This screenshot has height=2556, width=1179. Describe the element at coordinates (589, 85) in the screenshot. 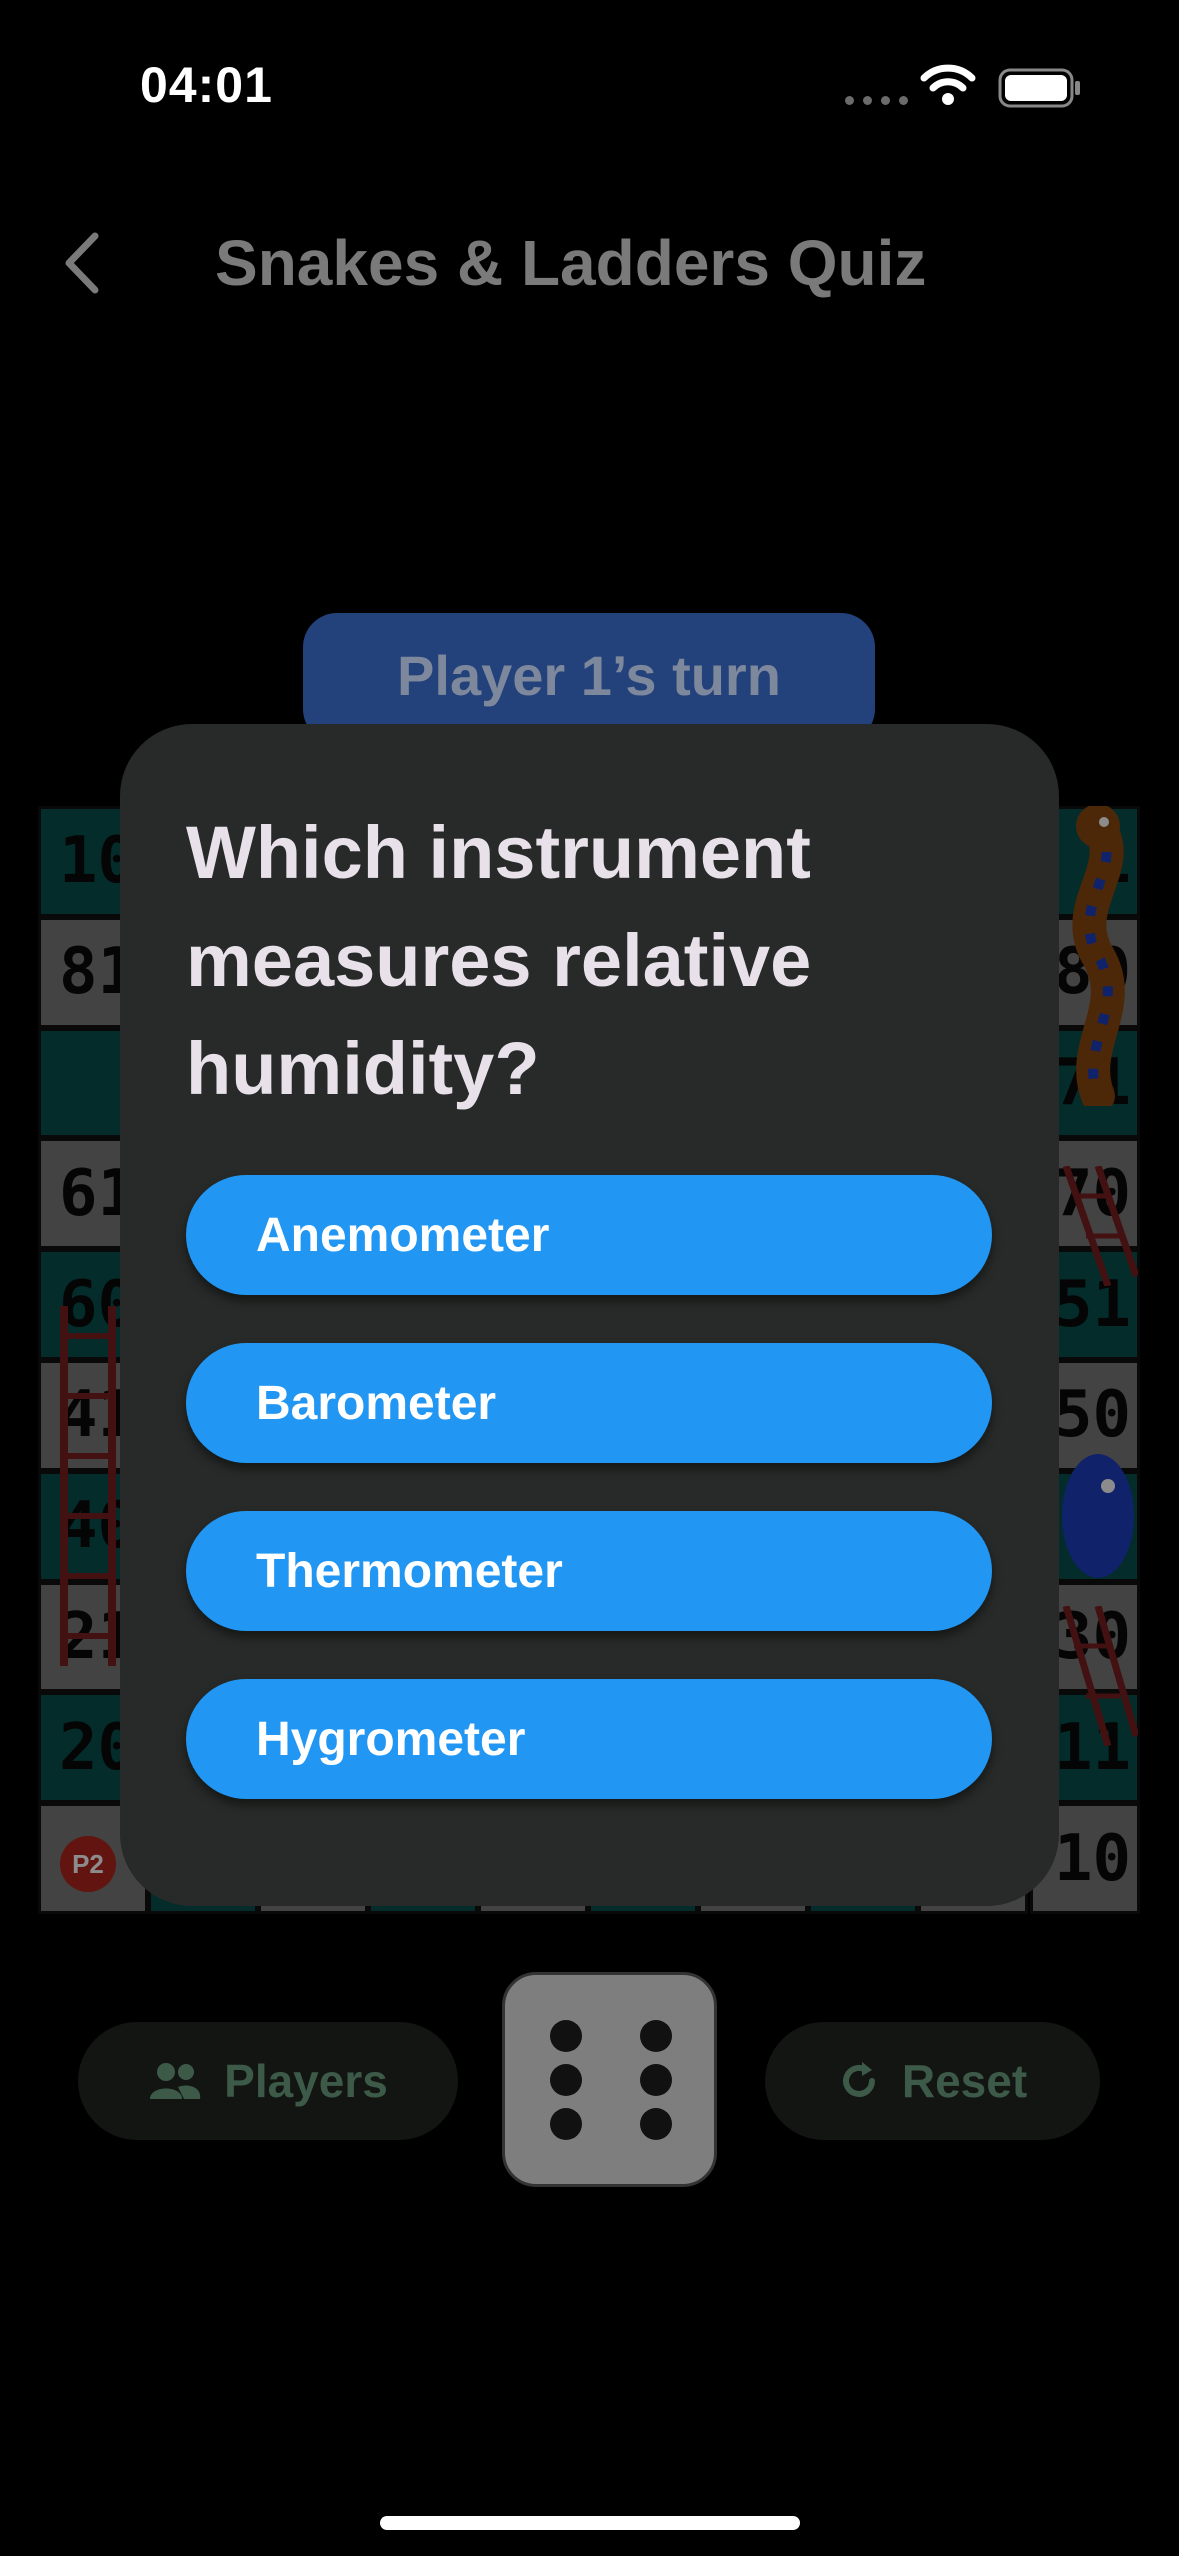

I see `status-bar: 04:01` at that location.